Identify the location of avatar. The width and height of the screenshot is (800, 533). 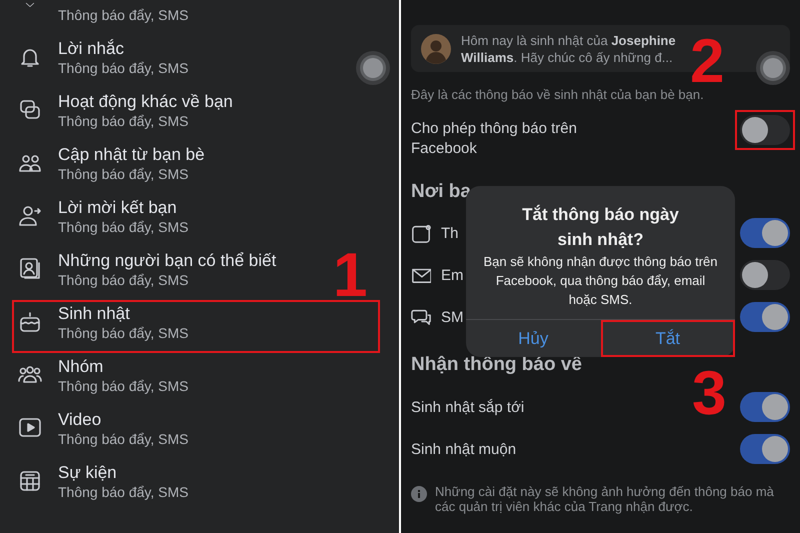
(436, 49).